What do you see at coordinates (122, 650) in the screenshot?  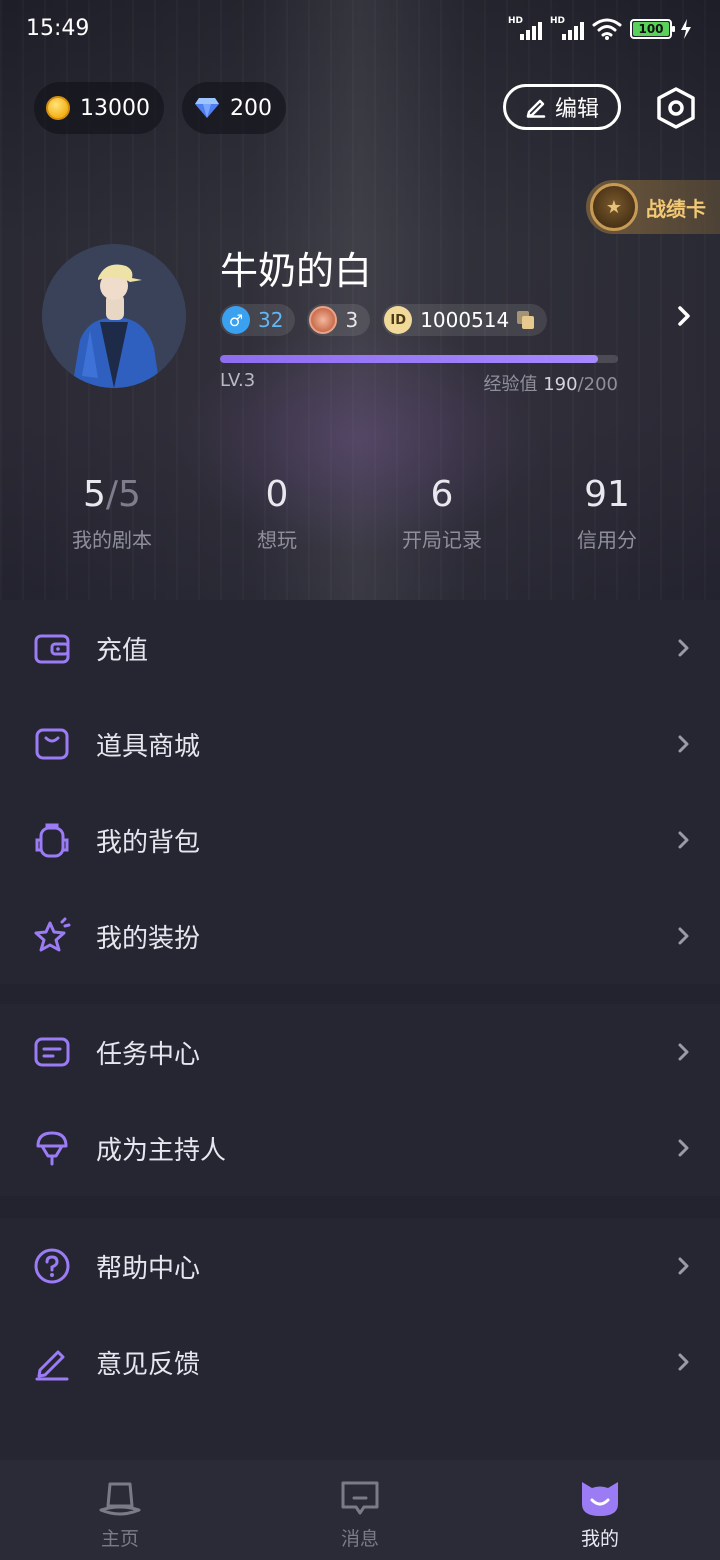 I see `menu-label: 充值` at bounding box center [122, 650].